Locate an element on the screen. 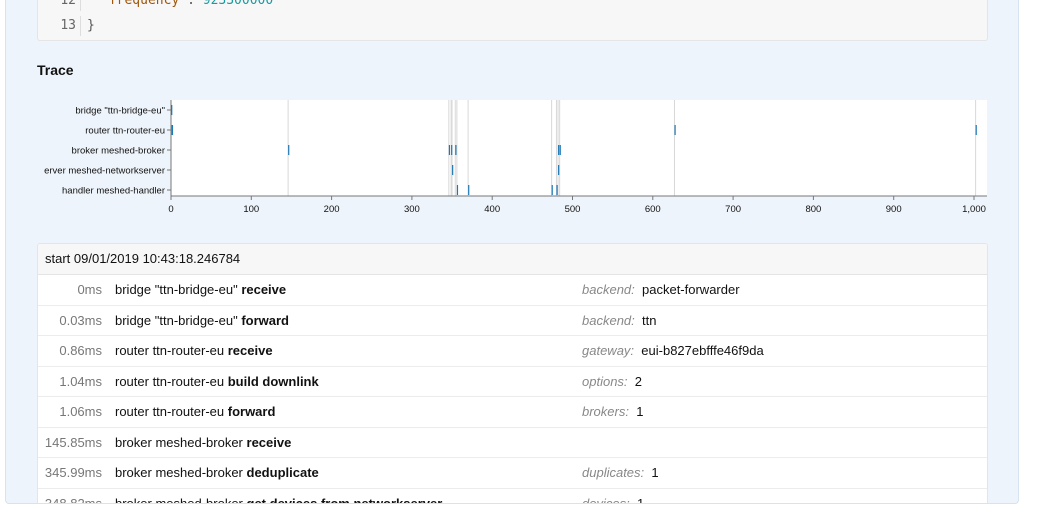 The width and height of the screenshot is (1040, 507). event-actor-cell: broker meshed-broker receive is located at coordinates (203, 443).